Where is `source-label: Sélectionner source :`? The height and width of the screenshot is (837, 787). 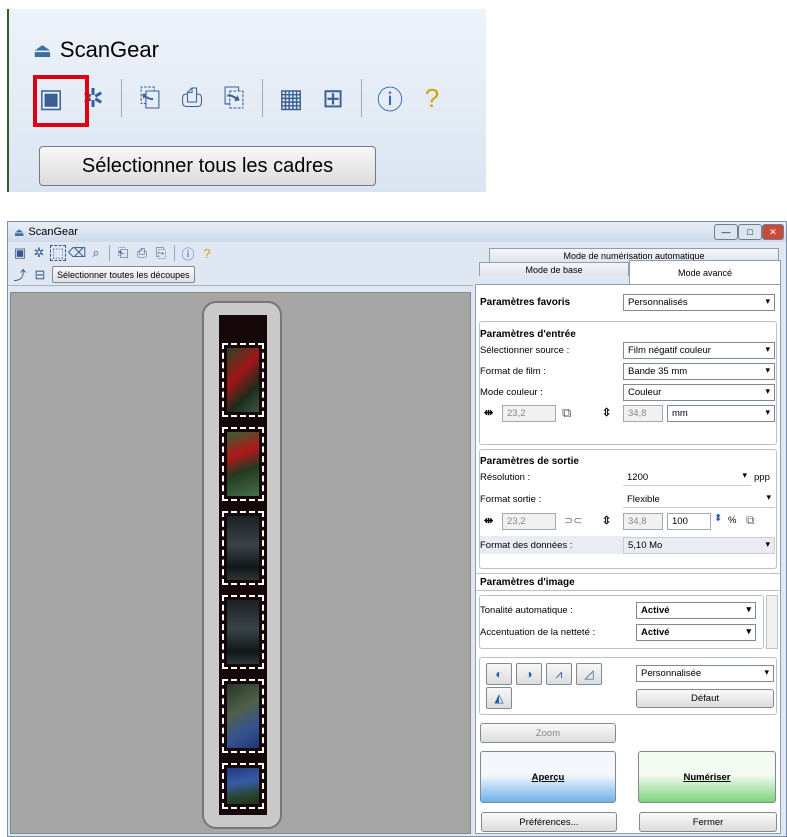
source-label: Sélectionner source : is located at coordinates (525, 350).